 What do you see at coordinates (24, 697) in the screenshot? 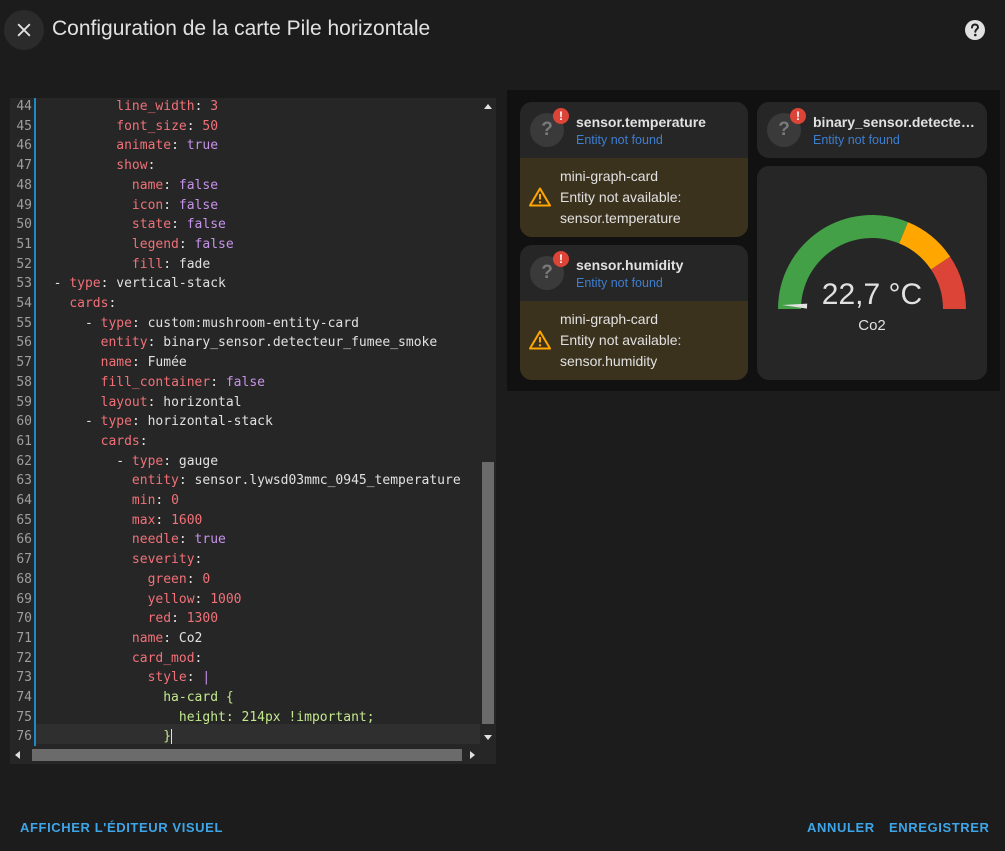
I see `line-number: 74` at bounding box center [24, 697].